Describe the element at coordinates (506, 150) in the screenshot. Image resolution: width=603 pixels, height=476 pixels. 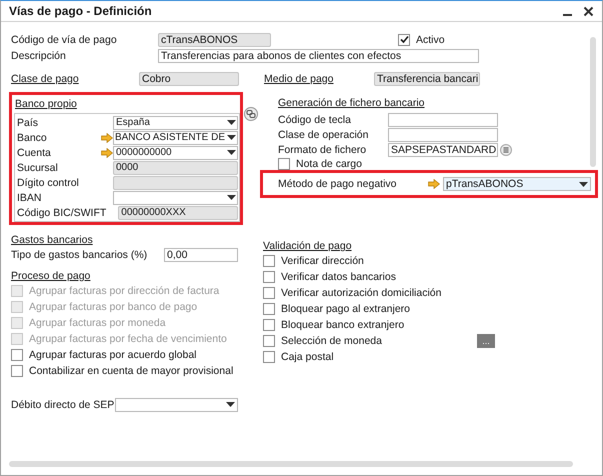
I see `list-icon` at that location.